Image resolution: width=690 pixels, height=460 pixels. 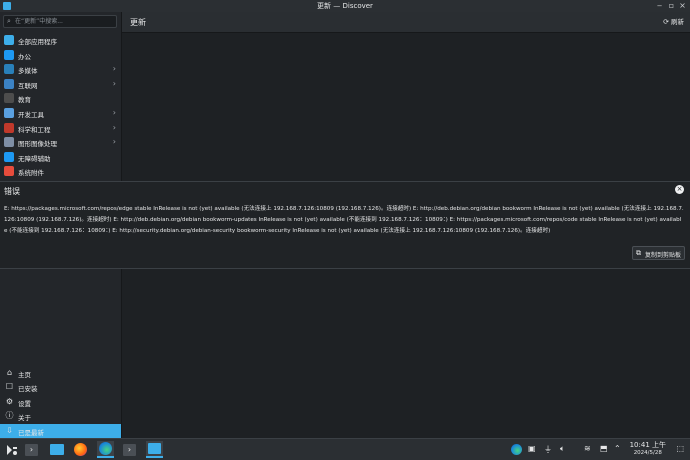 What do you see at coordinates (9, 83) in the screenshot?
I see `internet-icon` at bounding box center [9, 83].